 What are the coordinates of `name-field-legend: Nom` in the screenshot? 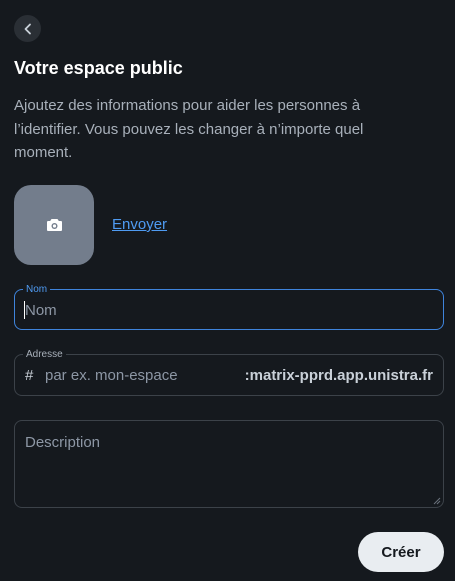 It's located at (37, 289).